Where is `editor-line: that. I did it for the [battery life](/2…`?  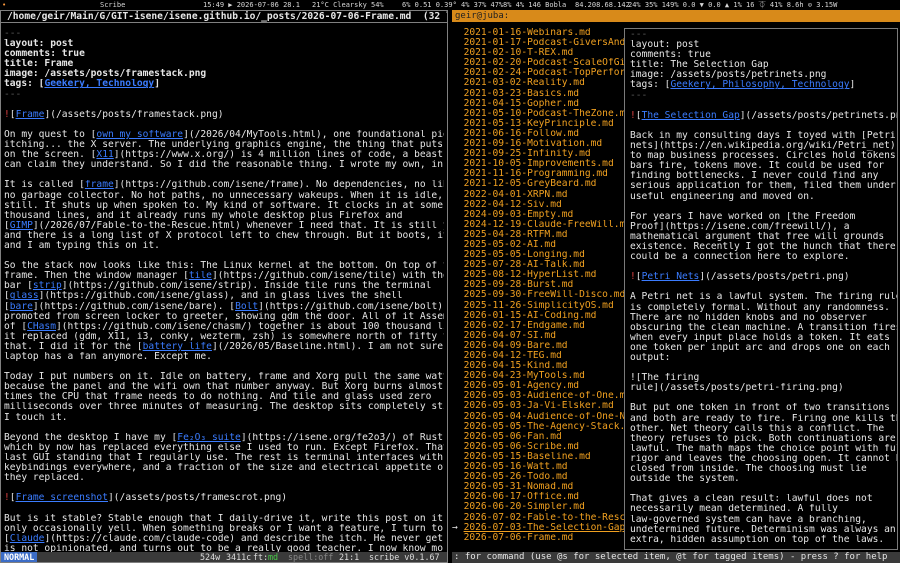
editor-line: that. I did it for the [battery life](/2… is located at coordinates (224, 347).